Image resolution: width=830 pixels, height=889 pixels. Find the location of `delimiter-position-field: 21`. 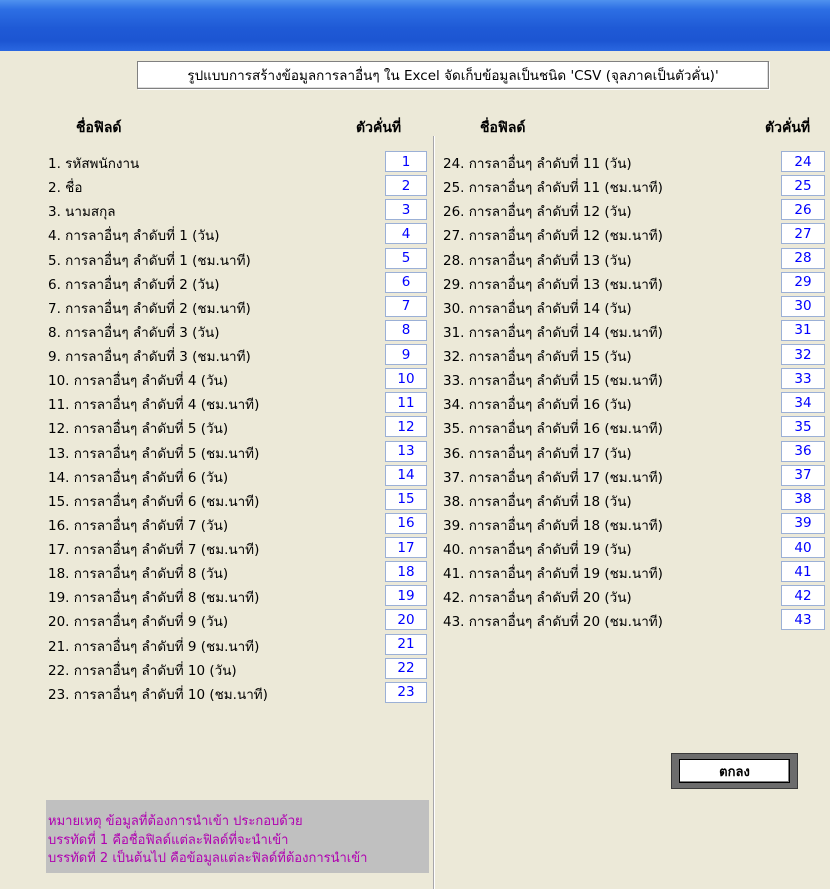

delimiter-position-field: 21 is located at coordinates (406, 644).